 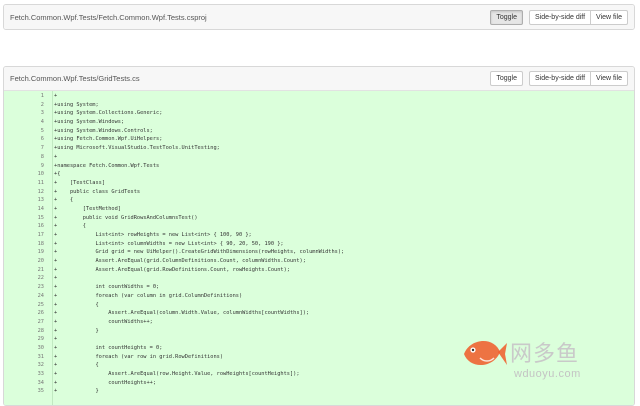 I want to click on diff-line: 4 +using System.Windows;, so click(x=319, y=122).